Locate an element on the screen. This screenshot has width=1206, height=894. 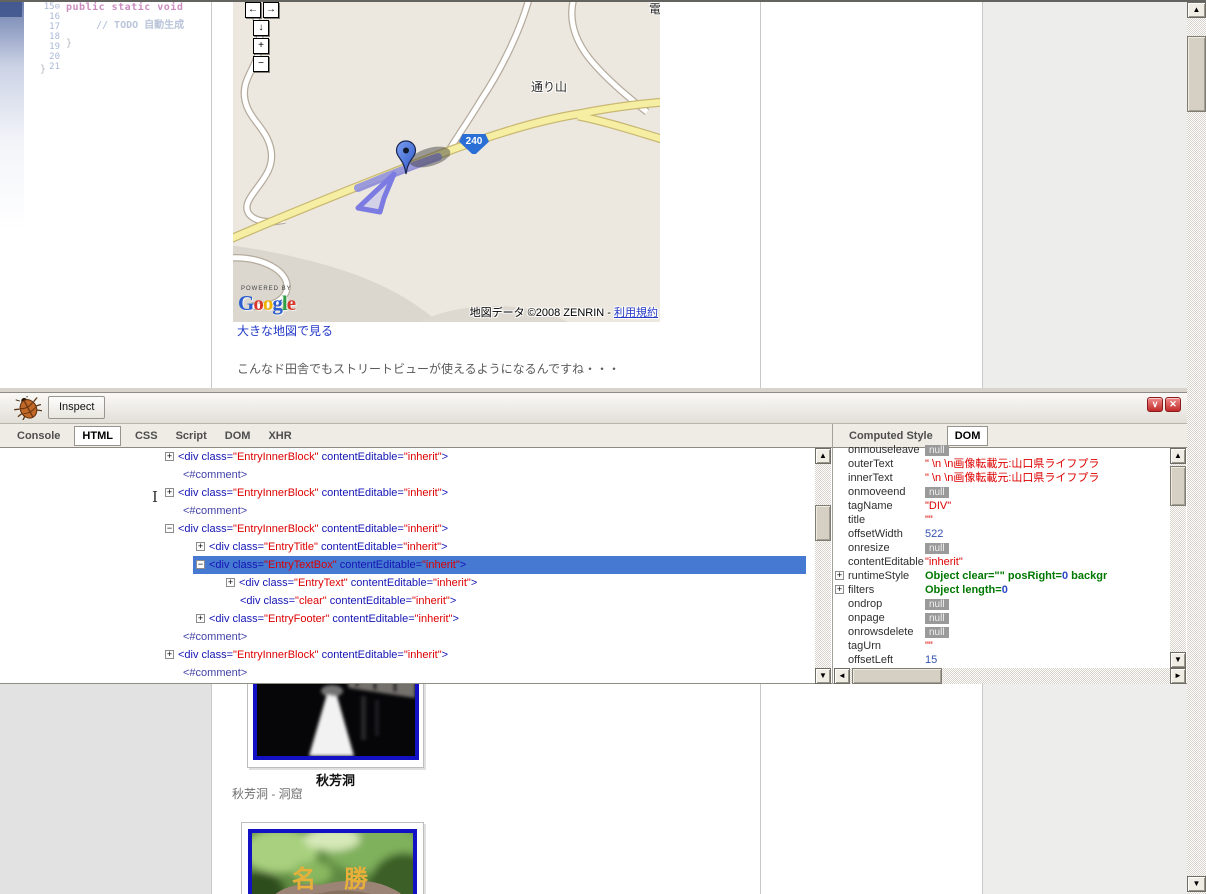
browser-scrollbar: ▲ ▼ is located at coordinates (1196, 448).